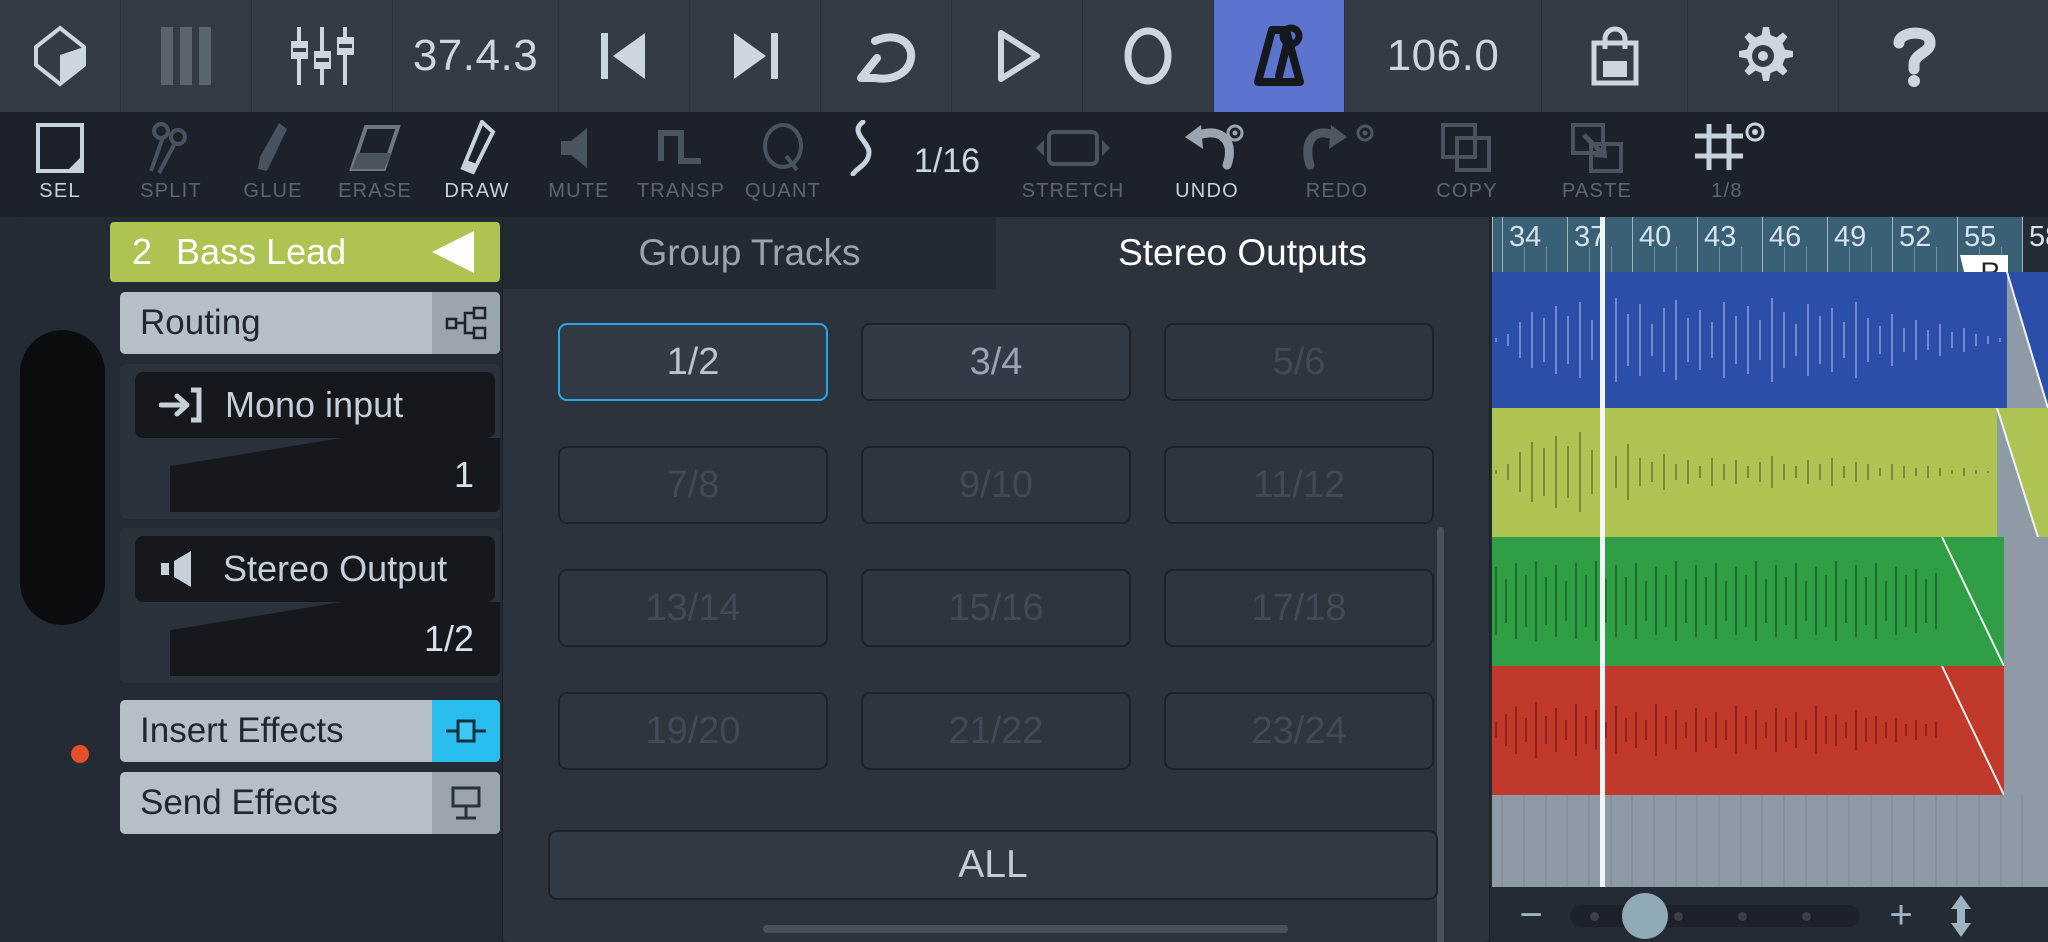  Describe the element at coordinates (996, 731) in the screenshot. I see `output-button-21-22: 21/22` at that location.